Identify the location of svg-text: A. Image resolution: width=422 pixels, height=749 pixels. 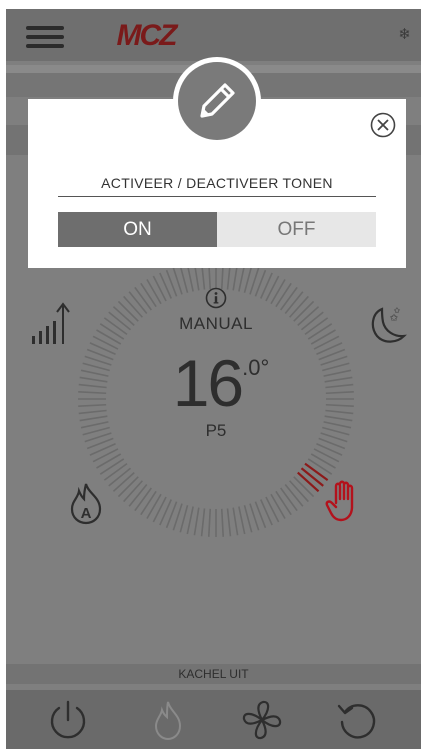
(86, 513).